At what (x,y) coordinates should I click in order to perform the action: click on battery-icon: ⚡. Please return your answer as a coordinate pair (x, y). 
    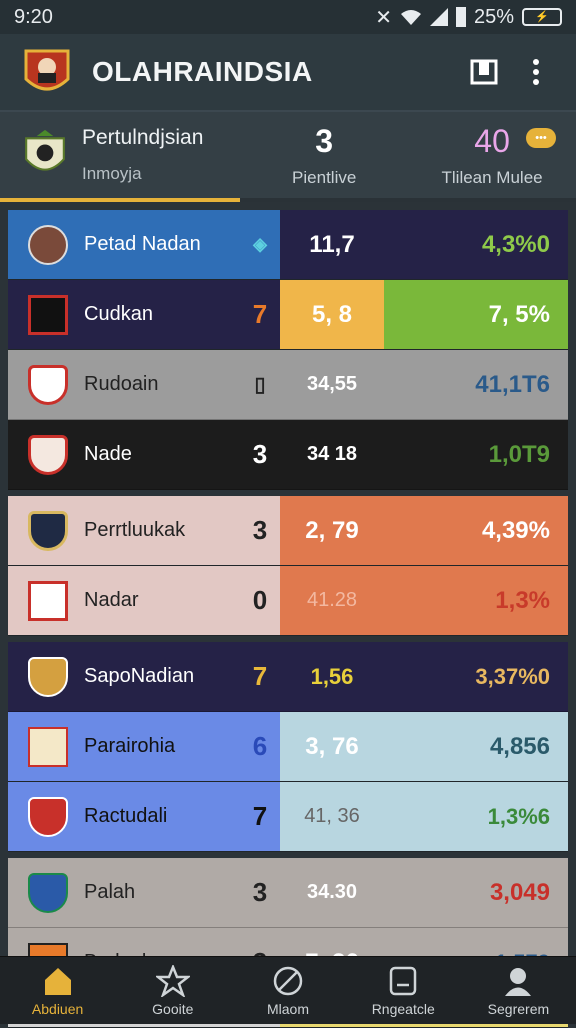
    Looking at the image, I should click on (542, 17).